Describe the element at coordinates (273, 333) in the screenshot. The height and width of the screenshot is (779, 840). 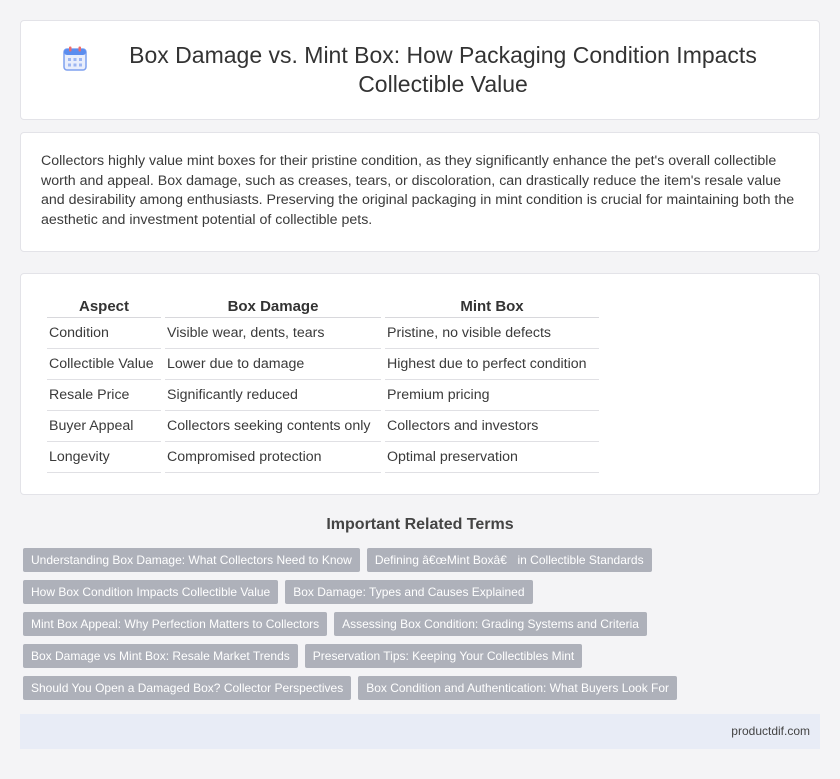
I see `table-cell: Visible wear, dents, tears` at that location.